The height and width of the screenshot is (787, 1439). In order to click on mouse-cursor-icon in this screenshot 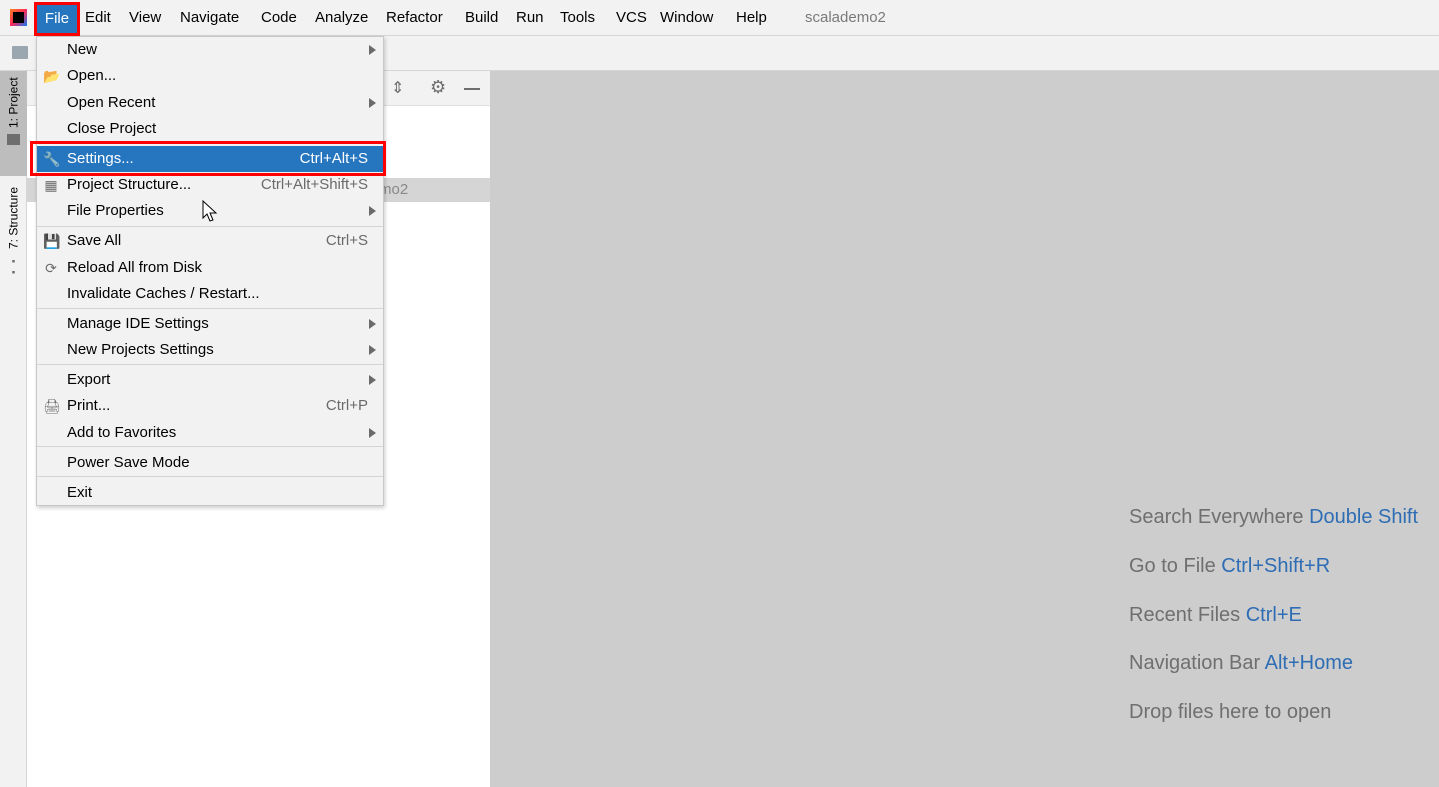, I will do `click(210, 211)`.